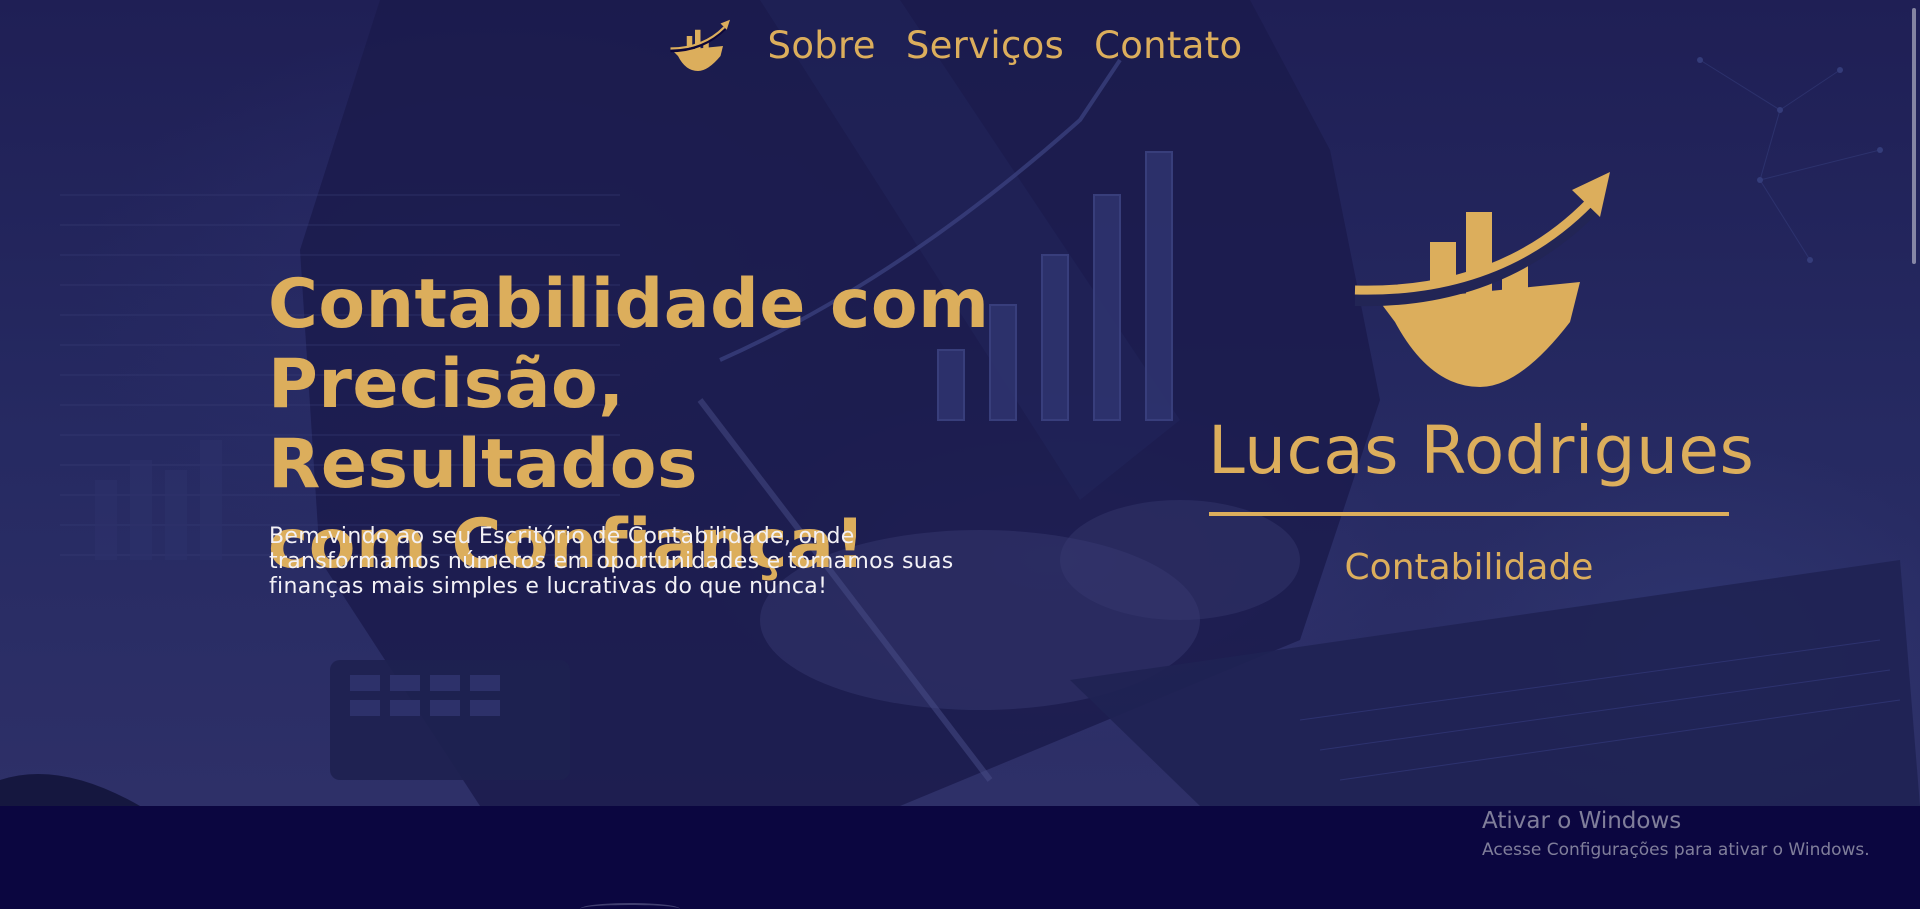  Describe the element at coordinates (1582, 821) in the screenshot. I see `windows-activation-title: Ativar o Windows` at that location.